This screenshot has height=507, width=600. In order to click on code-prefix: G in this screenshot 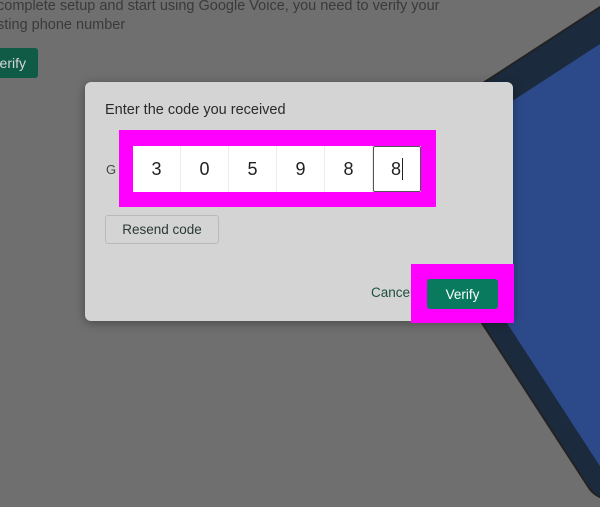, I will do `click(111, 169)`.